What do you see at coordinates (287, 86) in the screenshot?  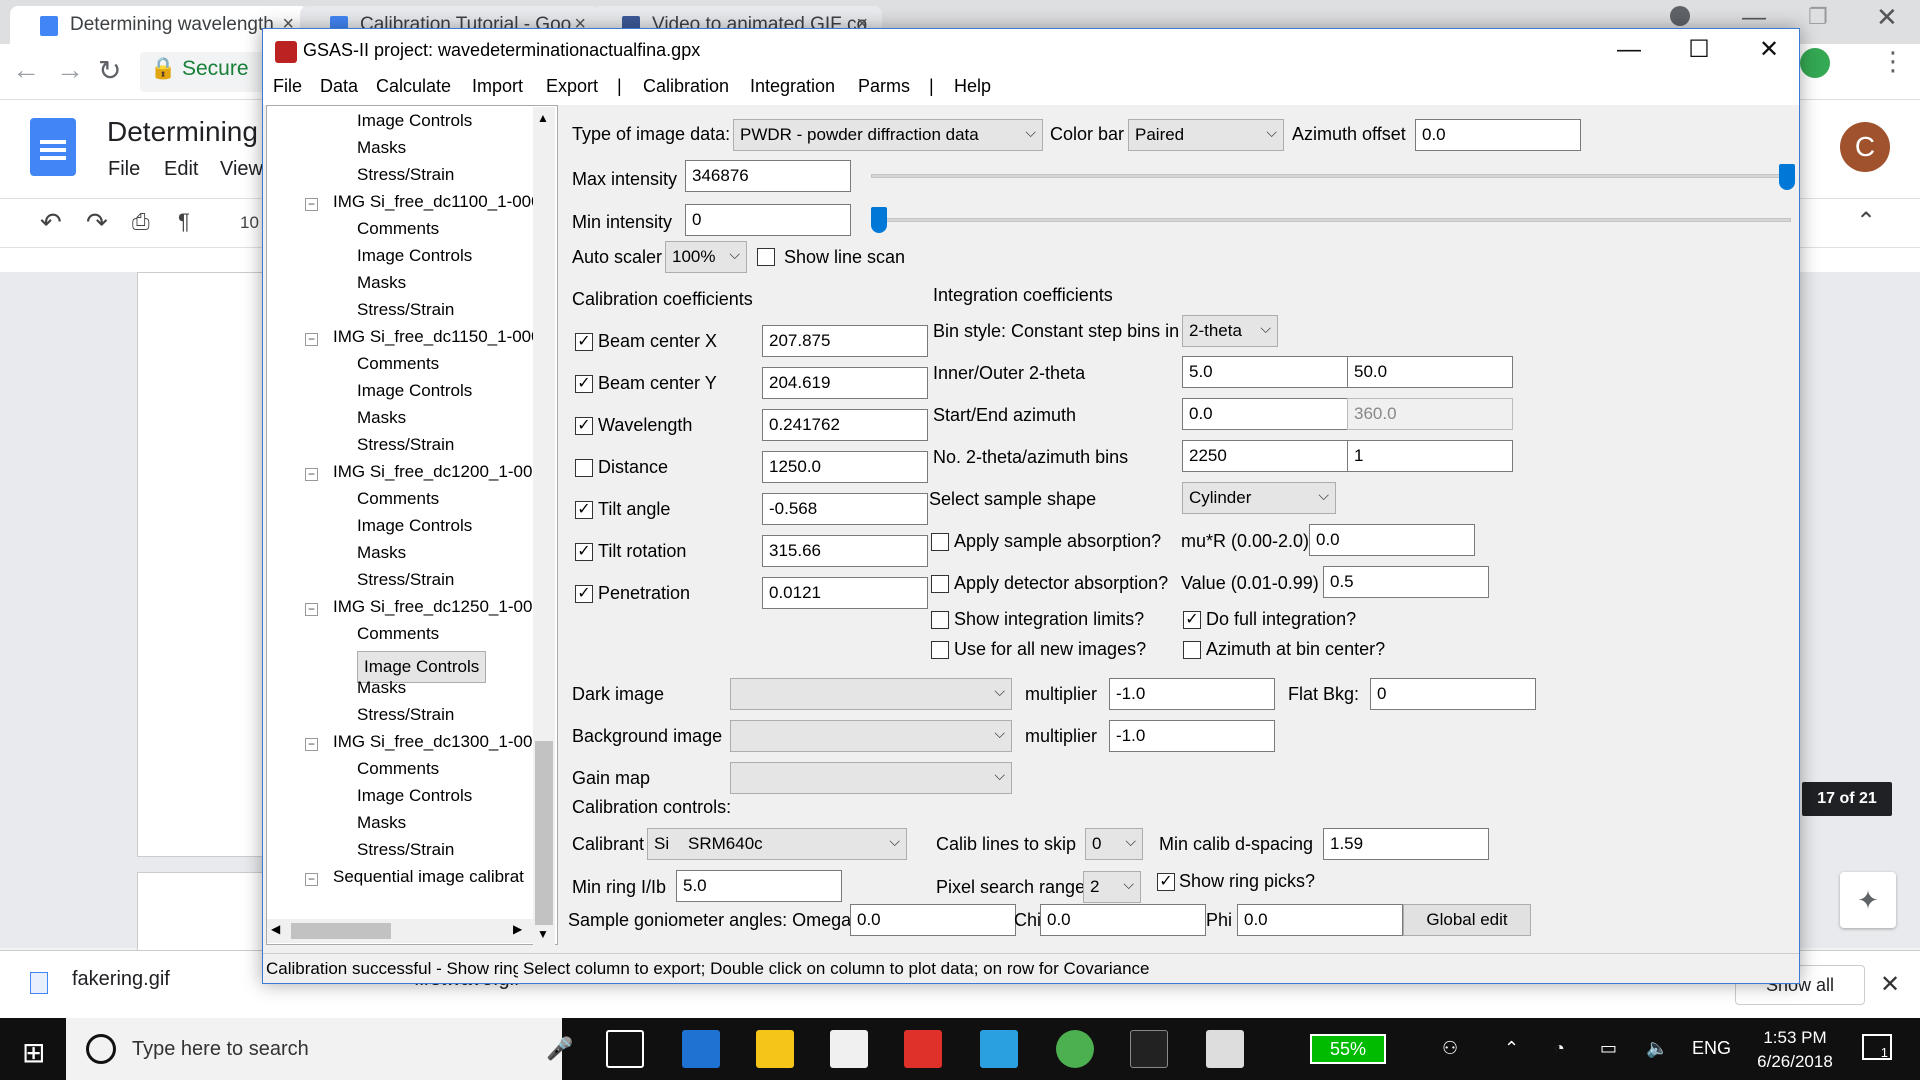 I see `menu-file: File` at bounding box center [287, 86].